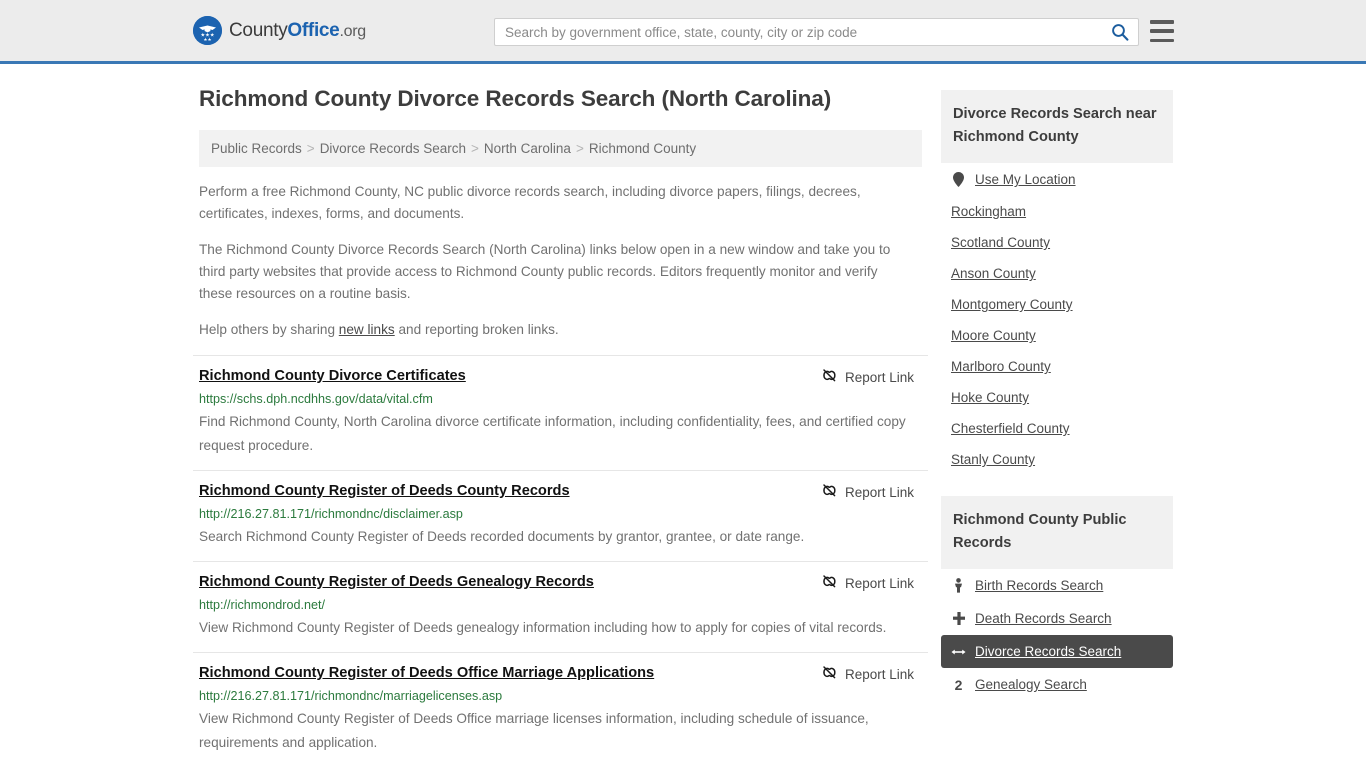 The image size is (1366, 768). I want to click on hamburger-menu-icon, so click(1162, 31).